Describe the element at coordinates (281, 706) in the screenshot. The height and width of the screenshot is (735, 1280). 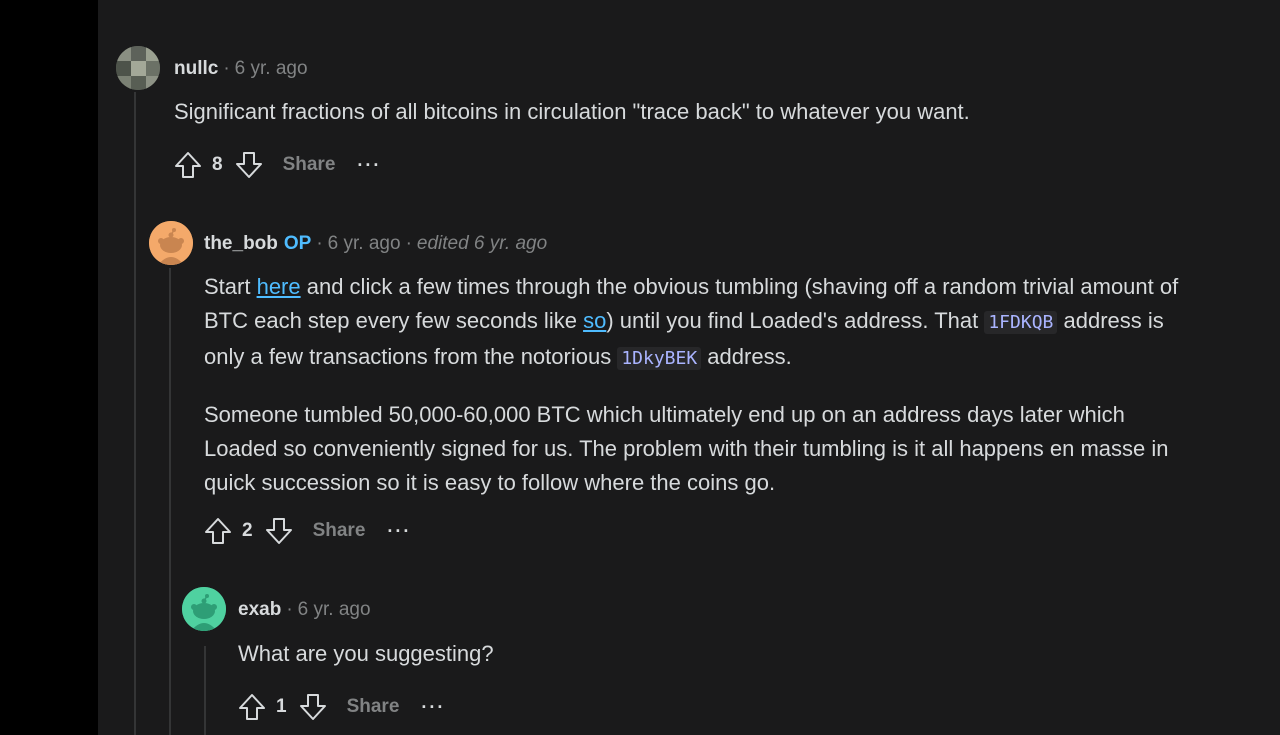
I see `vote-score: 1` at that location.